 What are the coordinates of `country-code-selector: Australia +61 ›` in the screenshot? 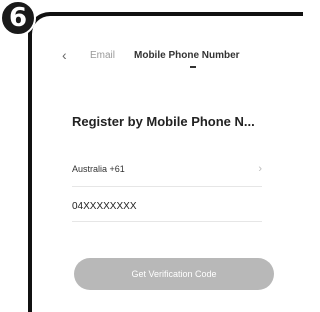 It's located at (167, 169).